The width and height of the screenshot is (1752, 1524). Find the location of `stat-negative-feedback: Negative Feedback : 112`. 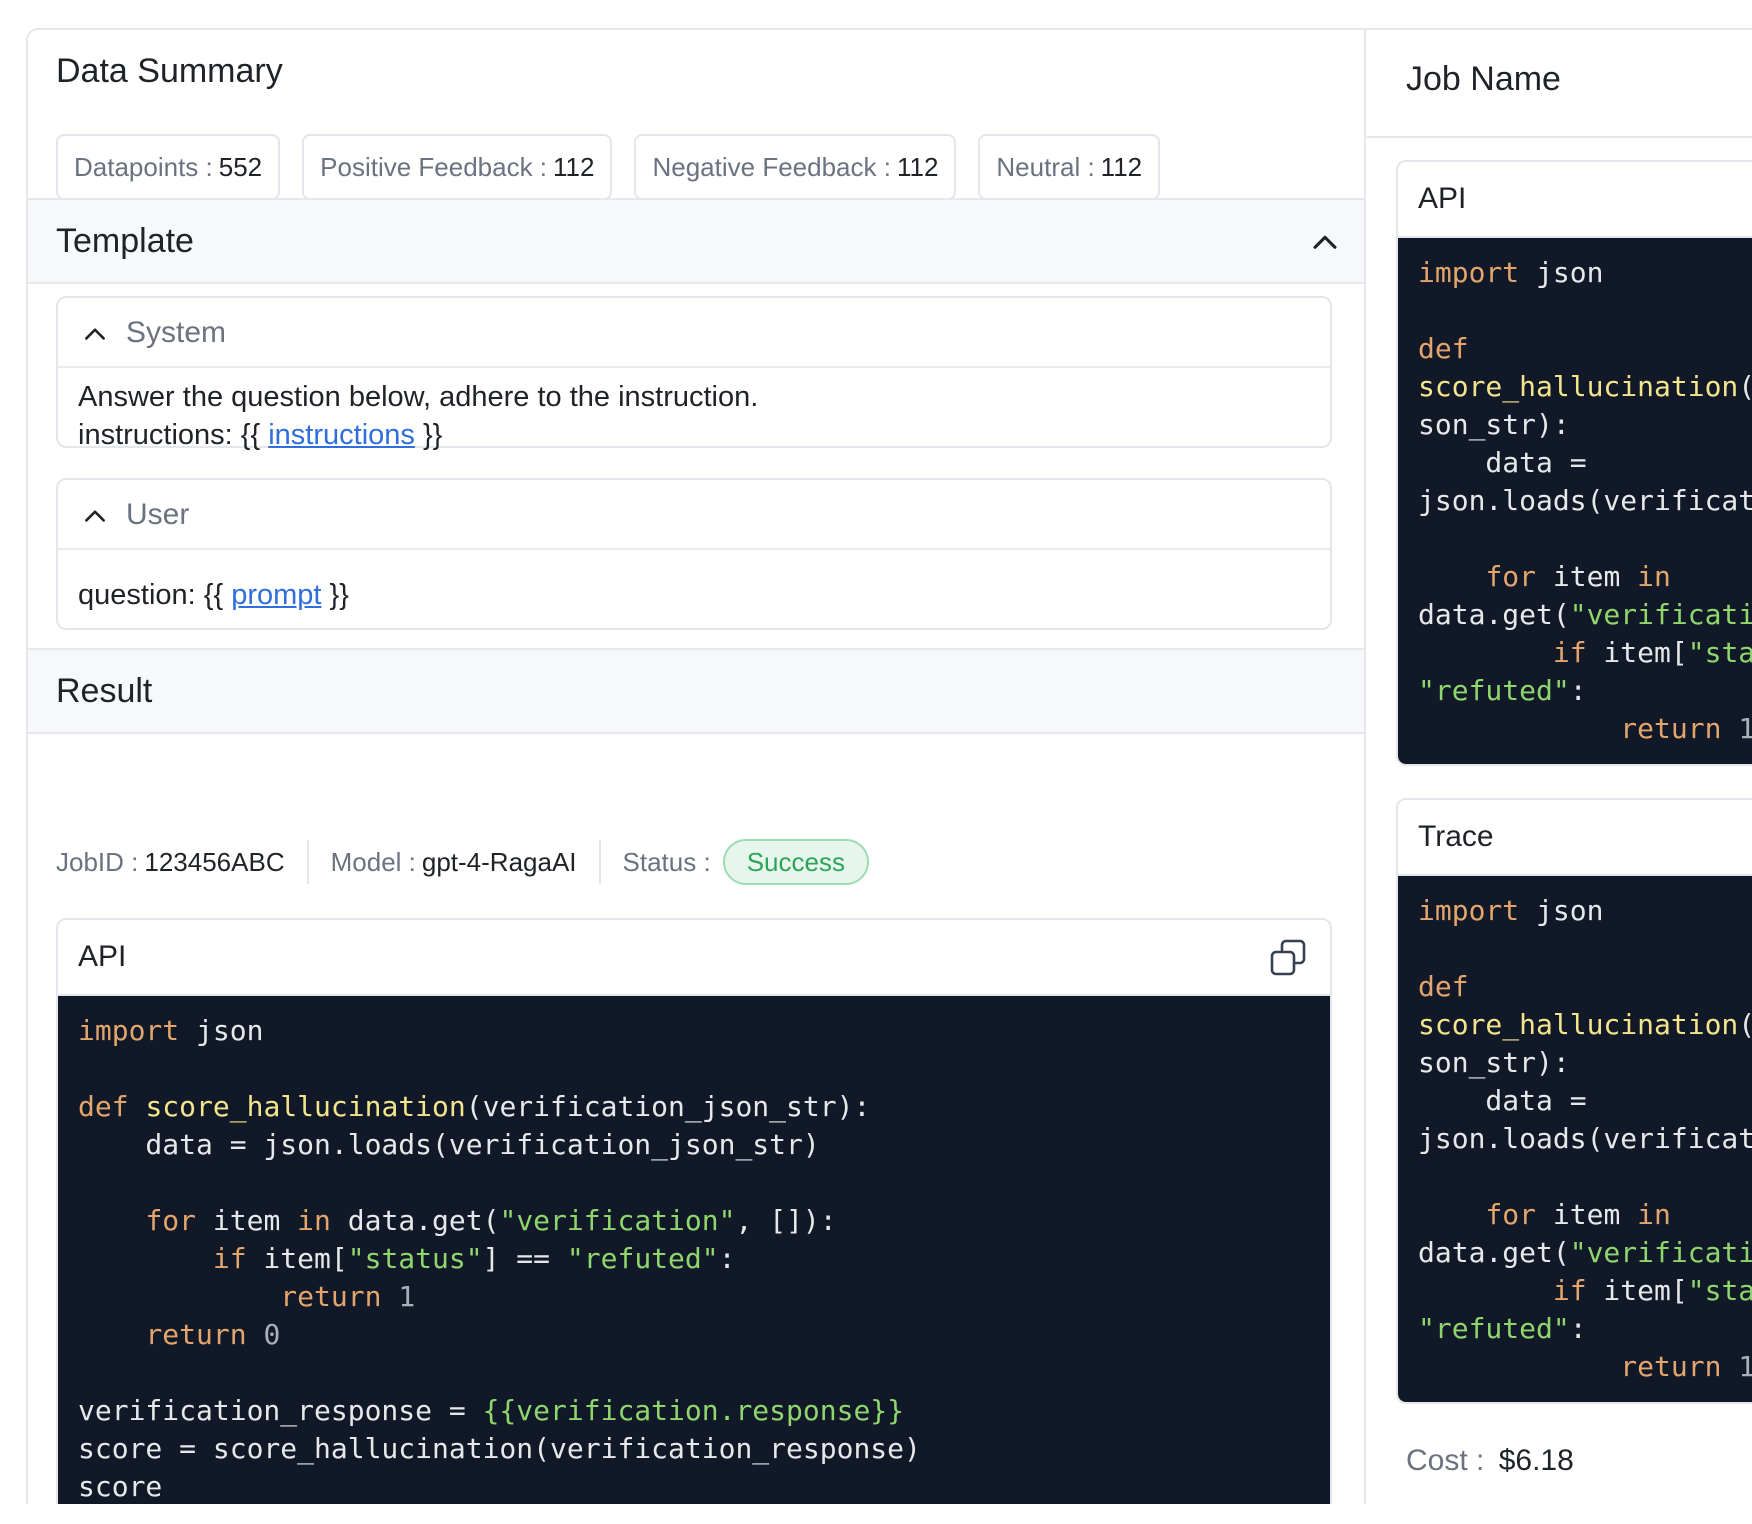

stat-negative-feedback: Negative Feedback : 112 is located at coordinates (795, 167).